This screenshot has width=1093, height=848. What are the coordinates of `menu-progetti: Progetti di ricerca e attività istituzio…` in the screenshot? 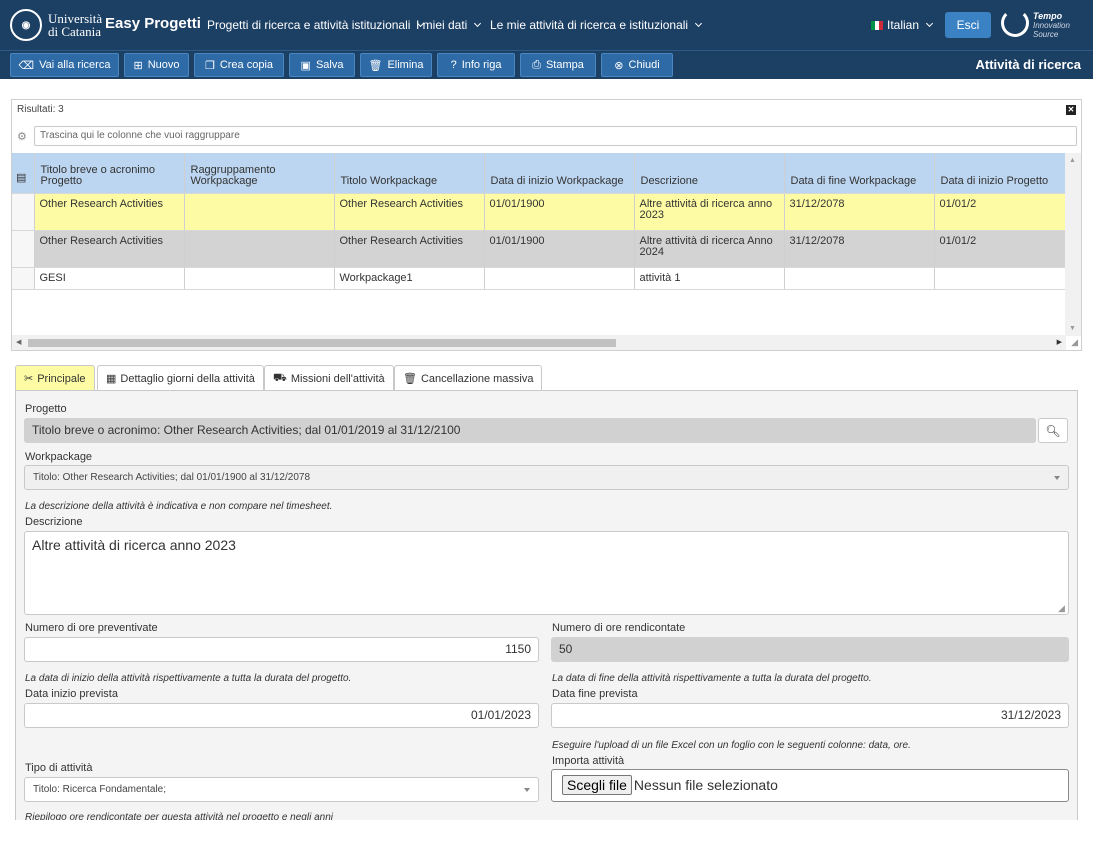 It's located at (316, 25).